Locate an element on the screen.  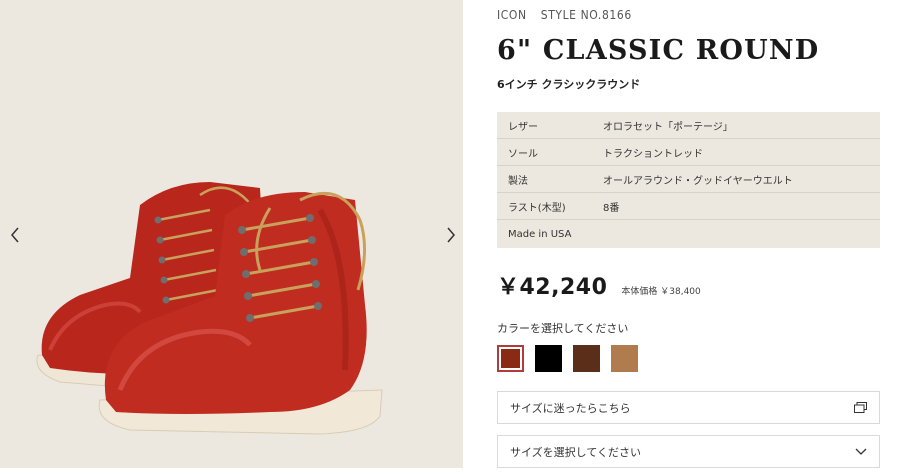
style-line: ICON STYLE NO.8166 is located at coordinates (564, 15).